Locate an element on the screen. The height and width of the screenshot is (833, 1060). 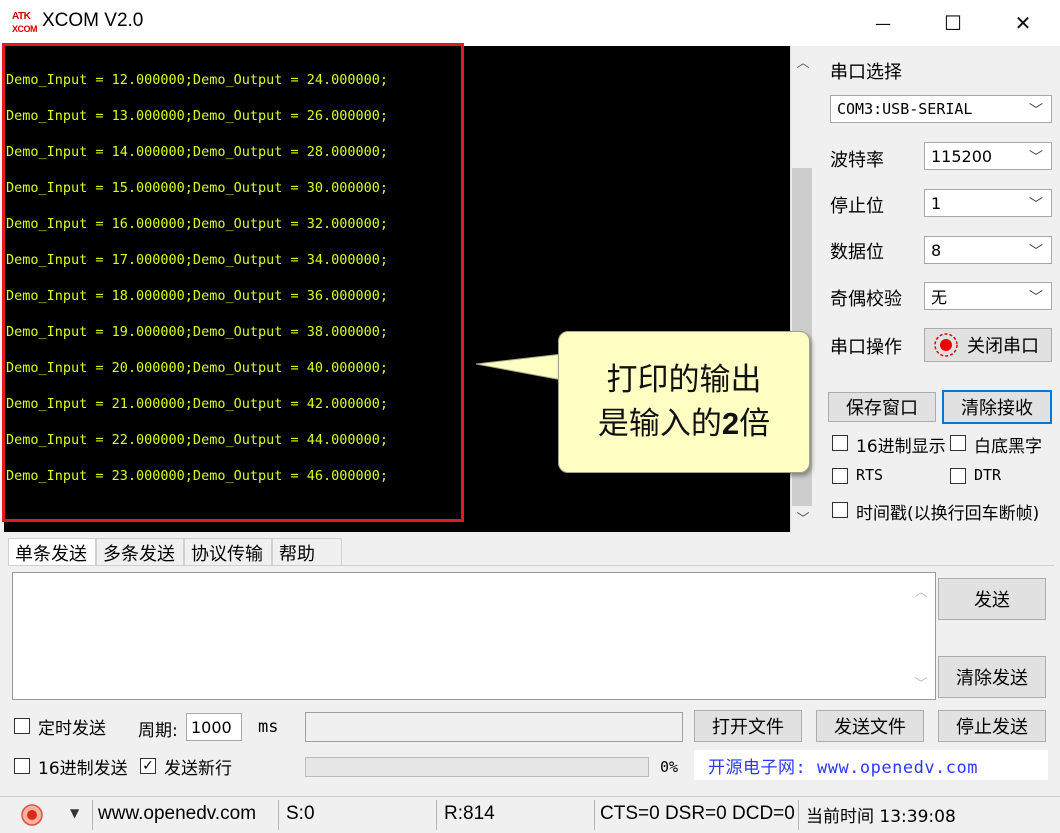
maximize-button: ☐ is located at coordinates (953, 23).